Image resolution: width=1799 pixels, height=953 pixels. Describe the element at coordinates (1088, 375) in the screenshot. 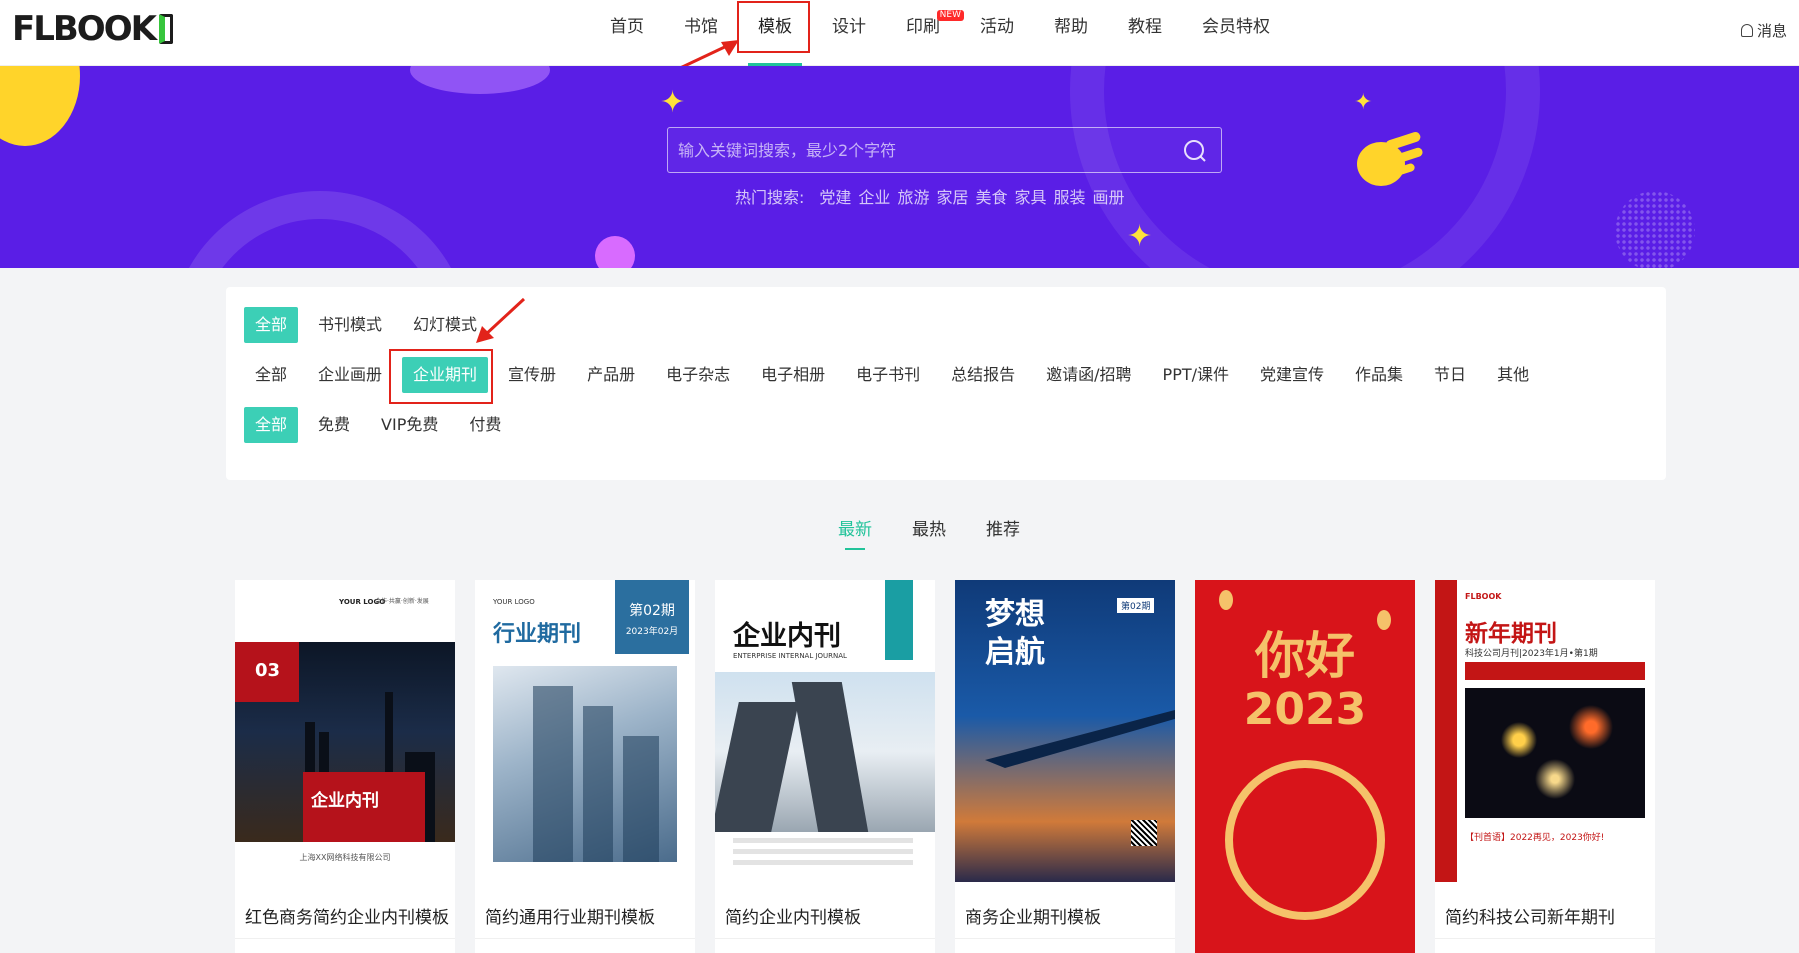

I see `filter-cat-invitation: 邀请函/招聘` at that location.